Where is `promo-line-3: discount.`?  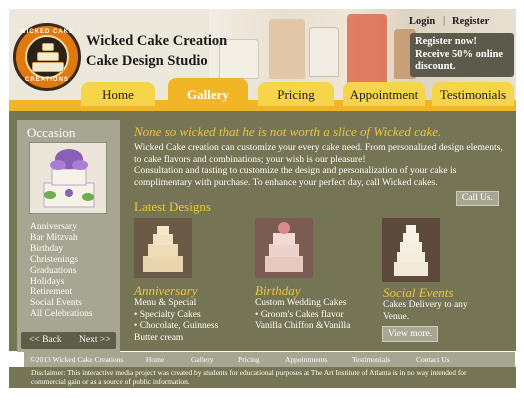
promo-line-3: discount. is located at coordinates (435, 66).